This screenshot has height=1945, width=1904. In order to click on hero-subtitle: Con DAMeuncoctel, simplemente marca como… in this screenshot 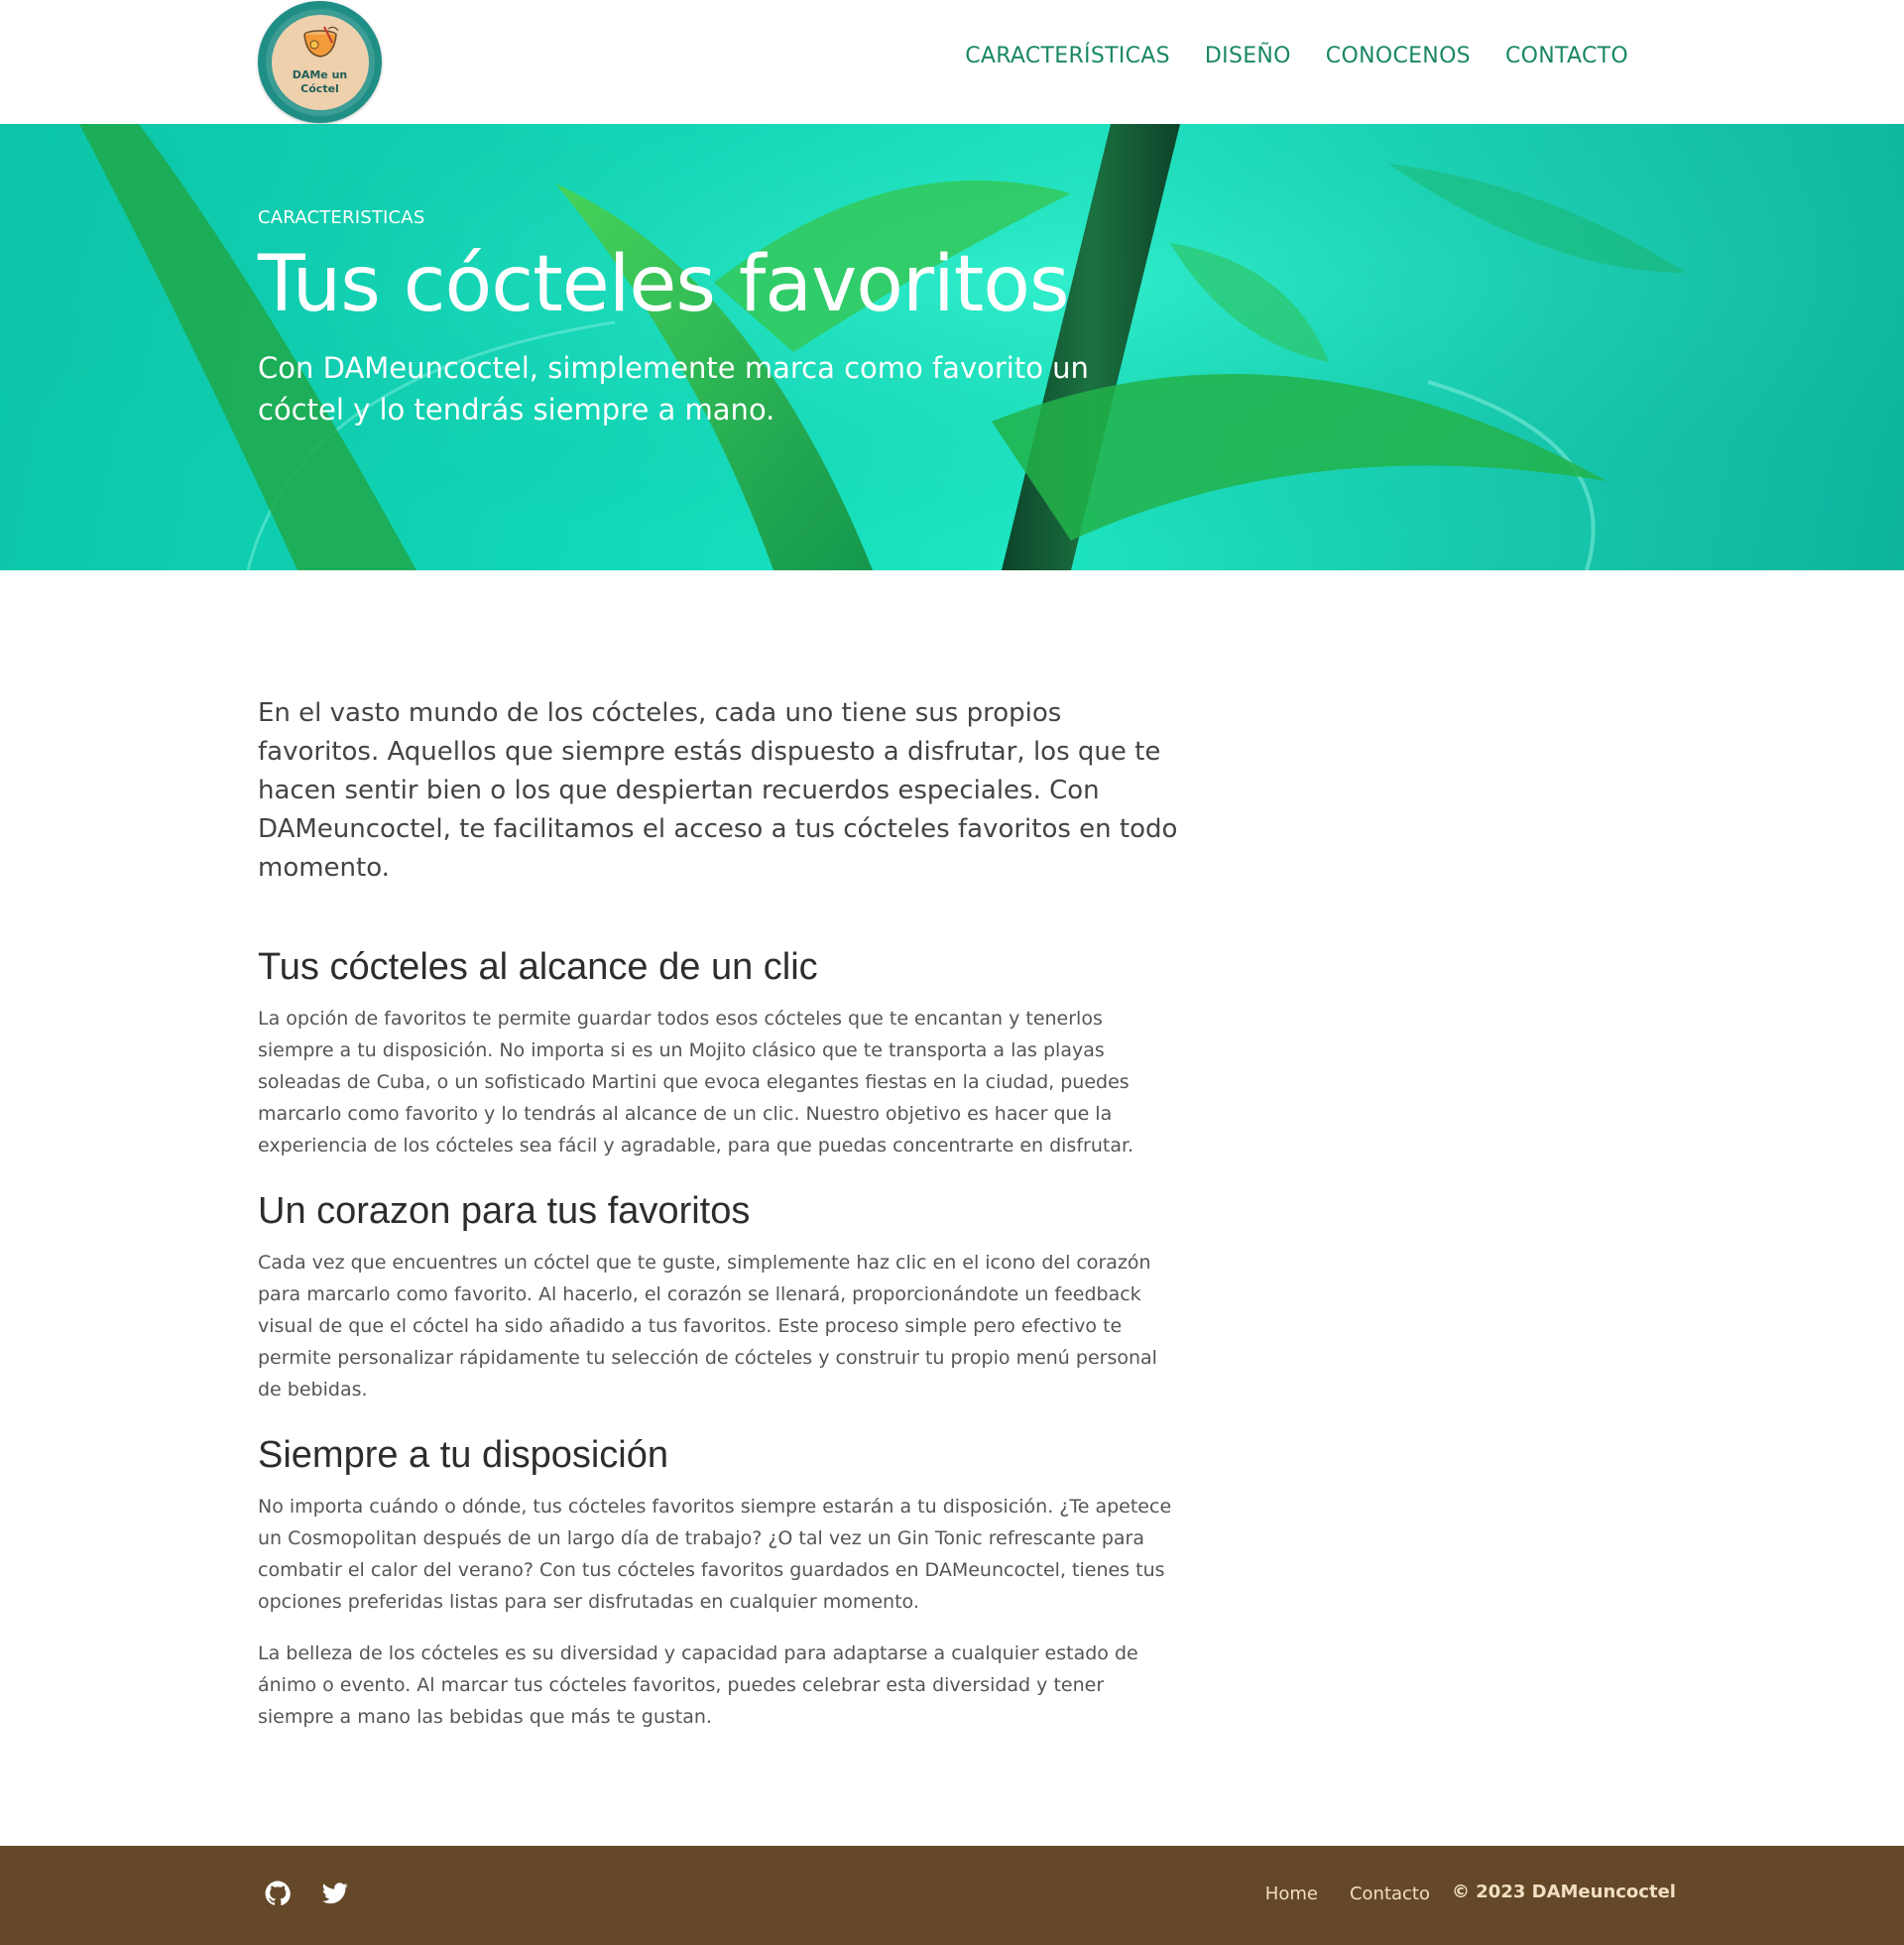, I will do `click(673, 388)`.